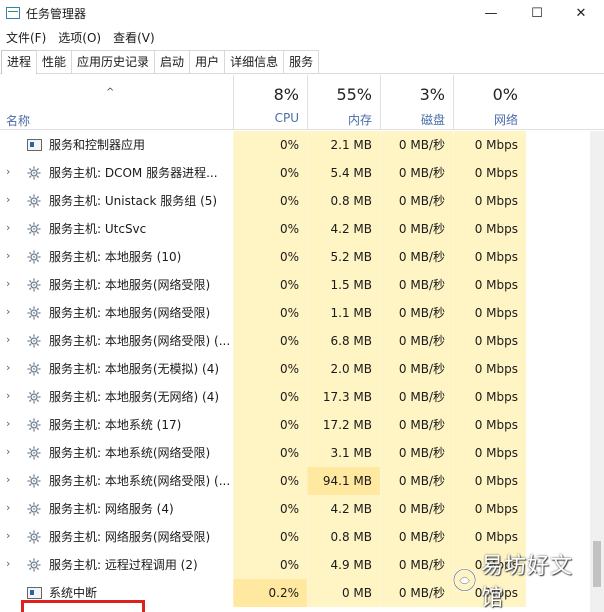  What do you see at coordinates (56, 13) in the screenshot?
I see `window-title: 任务管理器` at bounding box center [56, 13].